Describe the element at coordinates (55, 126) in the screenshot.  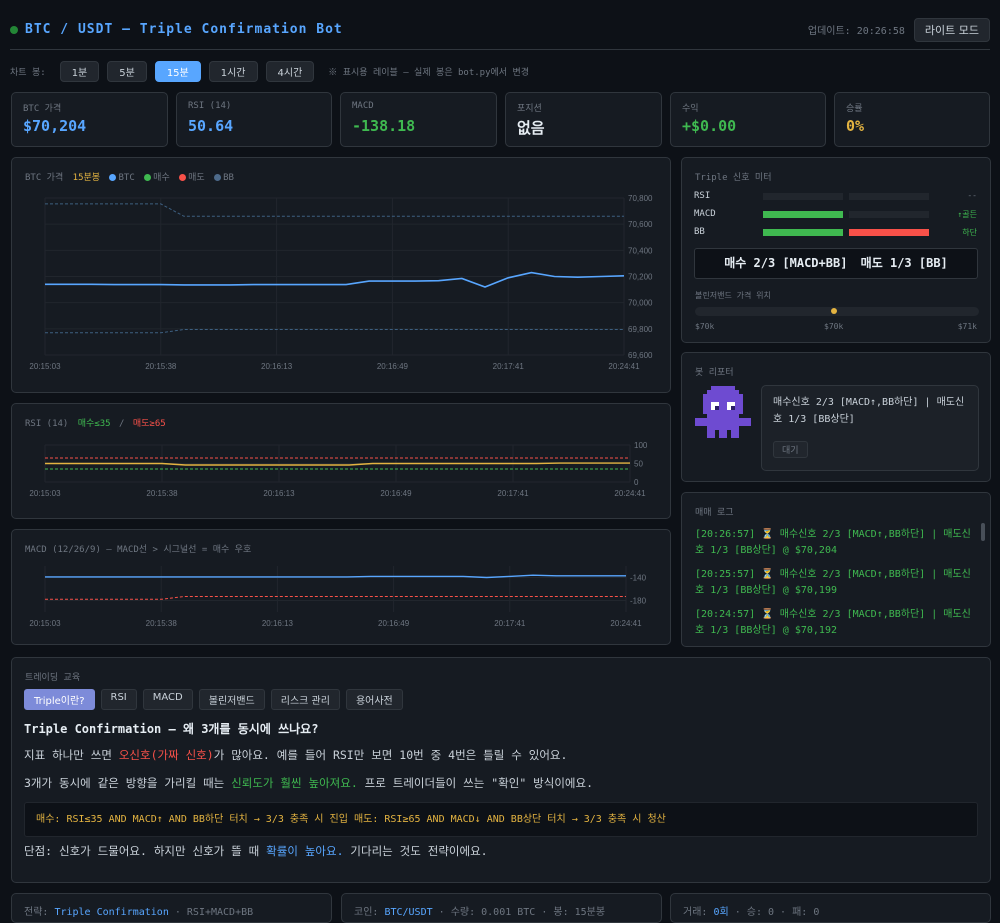
I see `stat-value-price: $70,204` at that location.